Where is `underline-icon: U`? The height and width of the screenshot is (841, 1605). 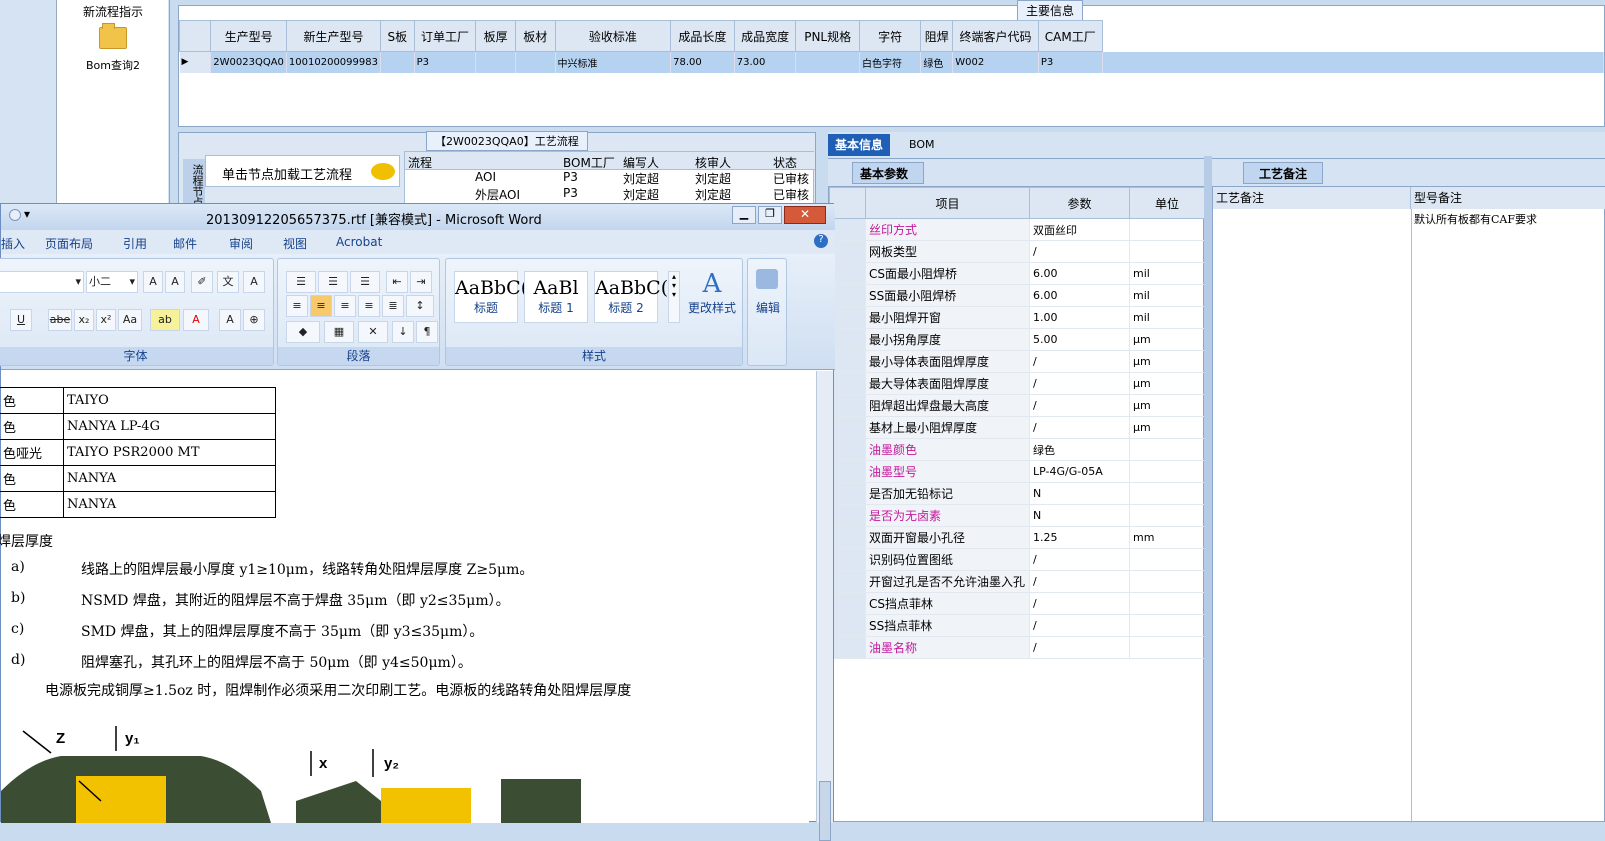 underline-icon: U is located at coordinates (21, 320).